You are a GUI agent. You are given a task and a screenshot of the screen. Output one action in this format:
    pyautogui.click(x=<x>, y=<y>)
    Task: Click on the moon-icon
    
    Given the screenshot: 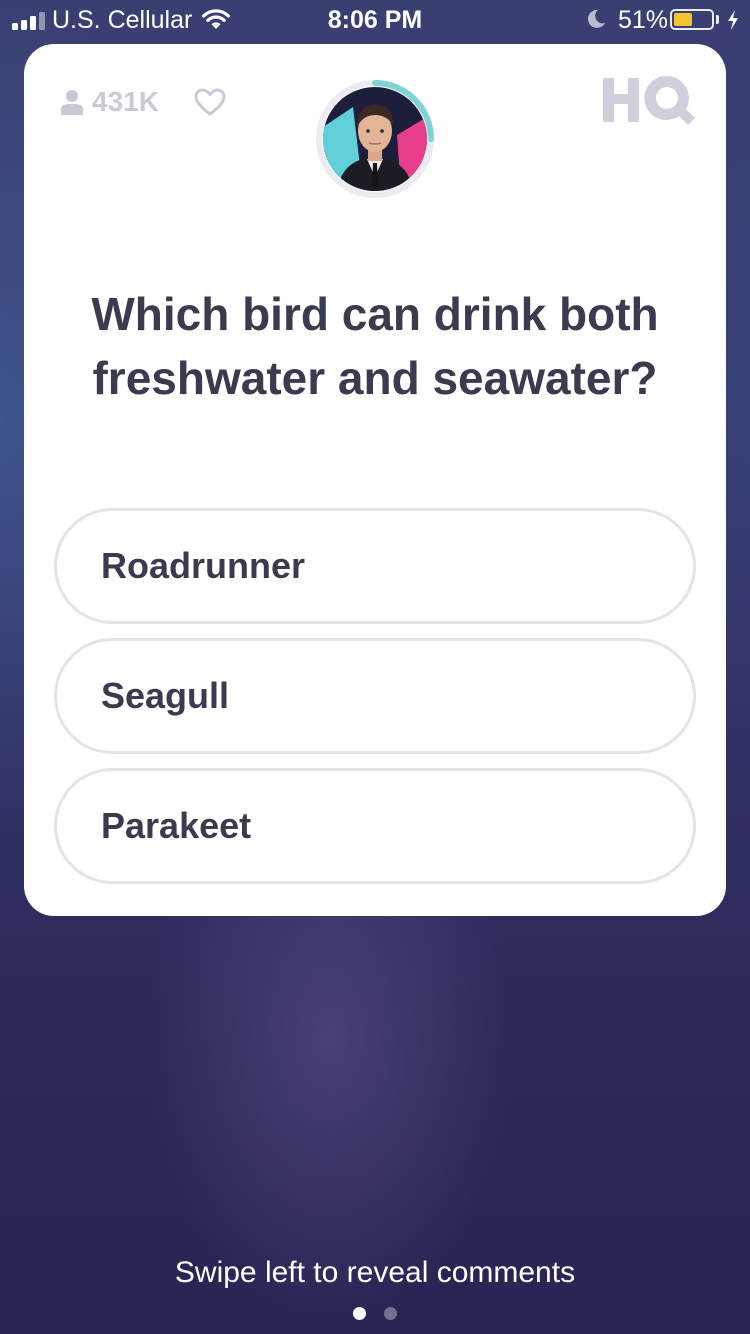 What is the action you would take?
    pyautogui.click(x=596, y=18)
    